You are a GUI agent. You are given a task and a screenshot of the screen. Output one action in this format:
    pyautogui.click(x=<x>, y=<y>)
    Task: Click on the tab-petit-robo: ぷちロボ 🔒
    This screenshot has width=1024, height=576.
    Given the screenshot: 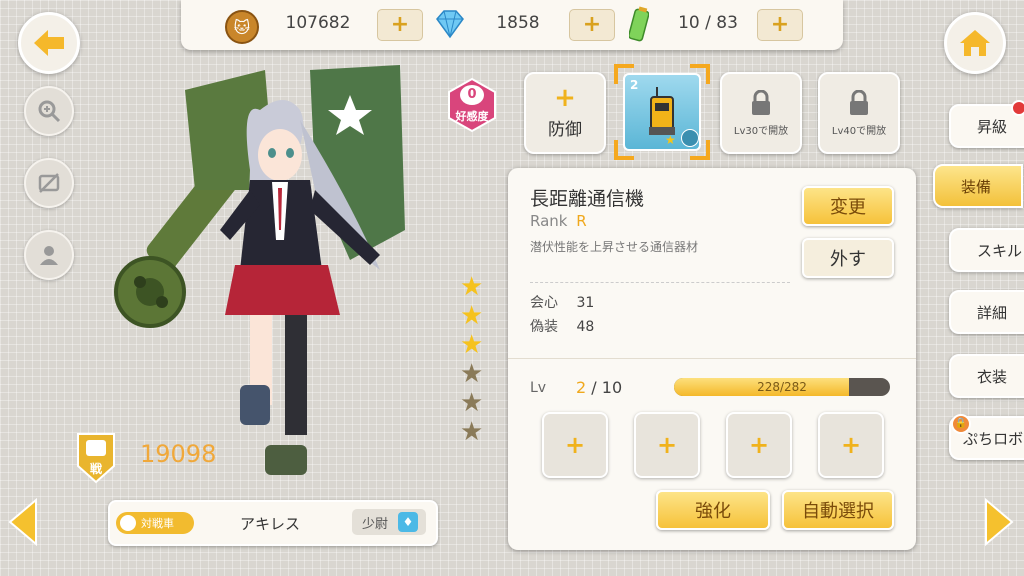 What is the action you would take?
    pyautogui.click(x=986, y=437)
    